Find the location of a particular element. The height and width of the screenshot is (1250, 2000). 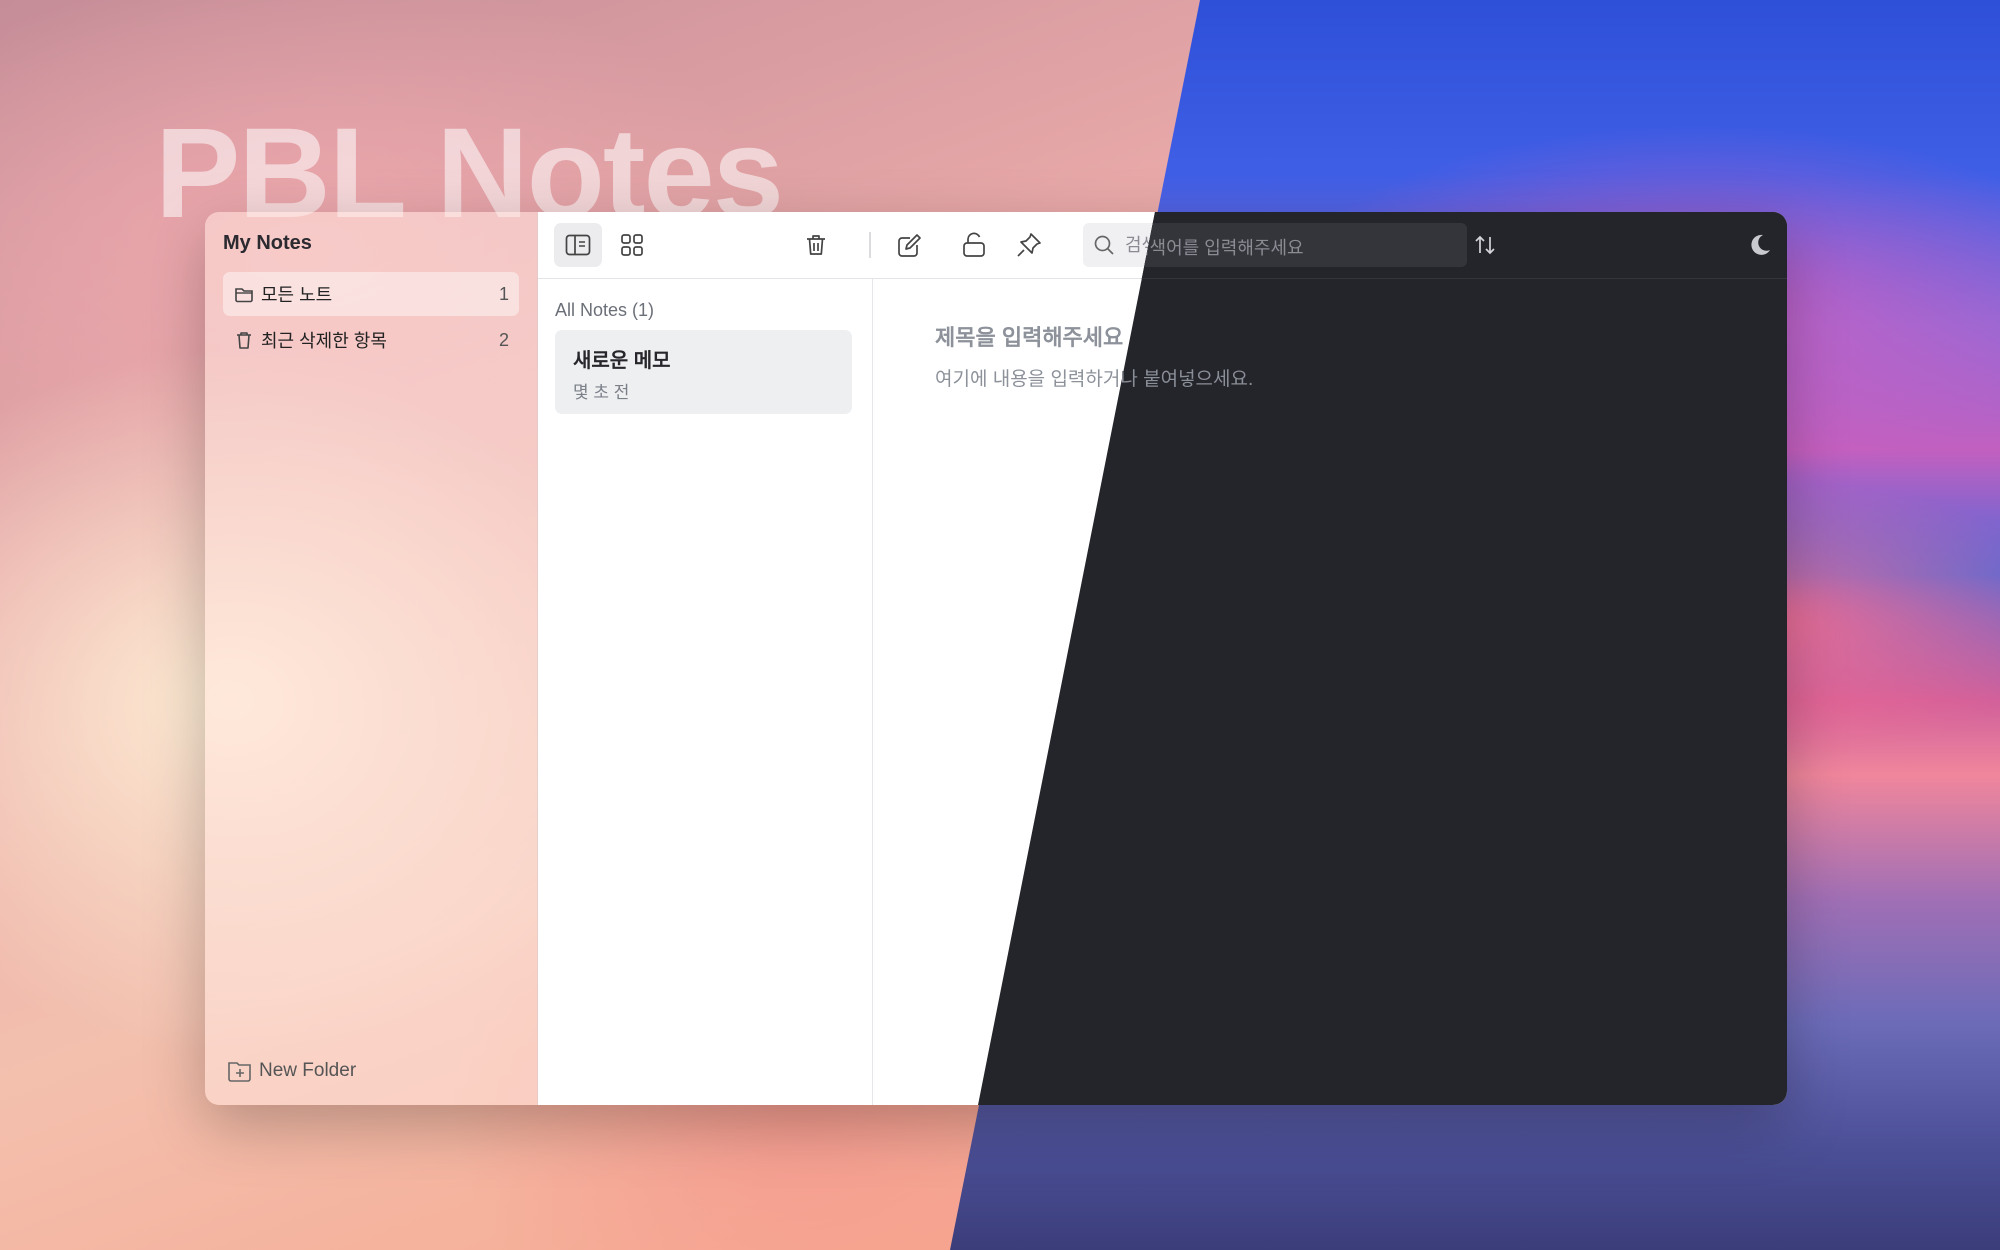

folder-count: 2 is located at coordinates (503, 339).